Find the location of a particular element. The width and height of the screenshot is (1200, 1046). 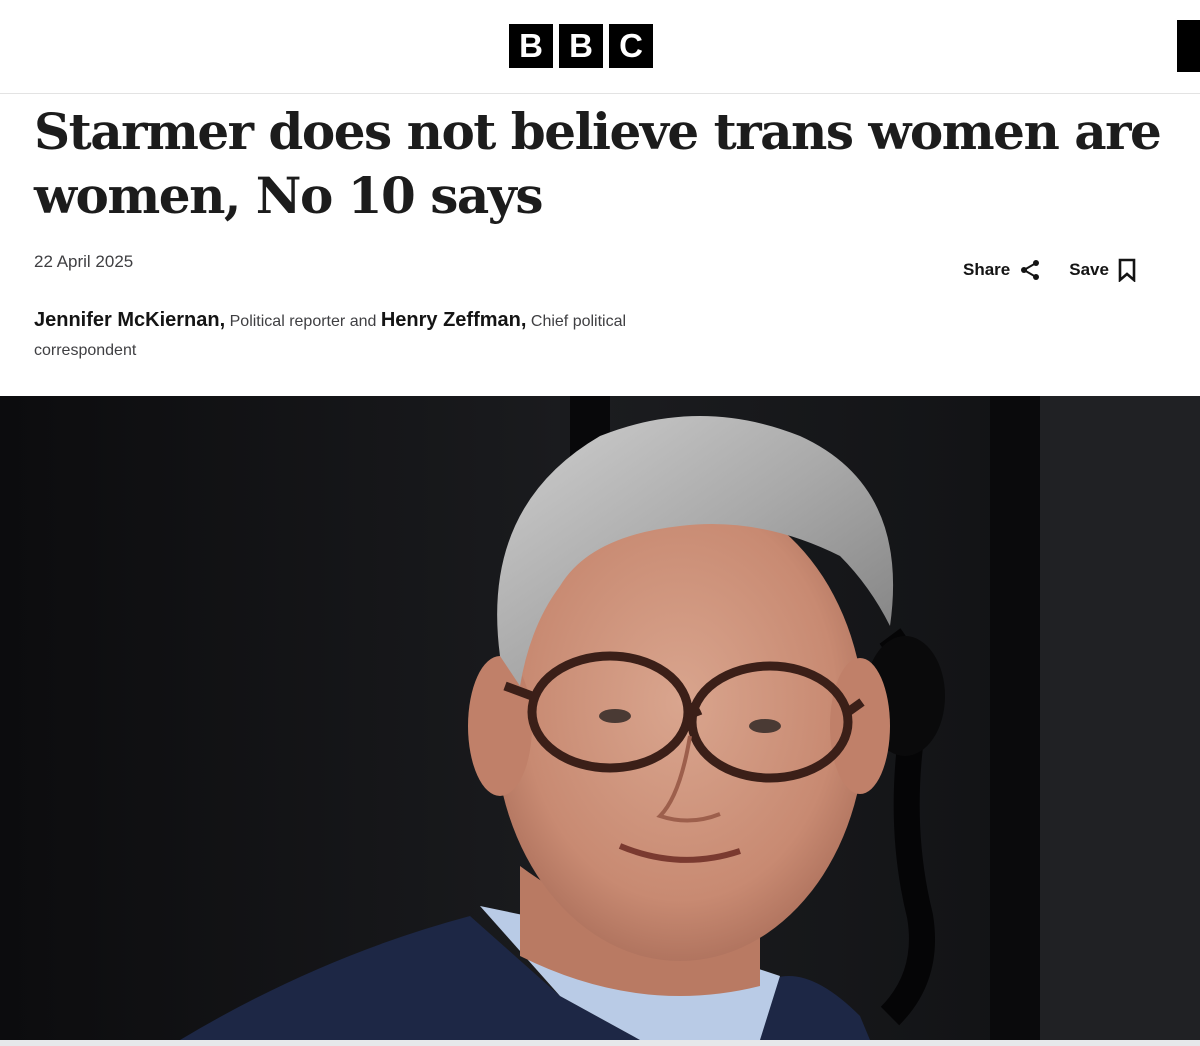

masthead: B B C is located at coordinates (600, 47).